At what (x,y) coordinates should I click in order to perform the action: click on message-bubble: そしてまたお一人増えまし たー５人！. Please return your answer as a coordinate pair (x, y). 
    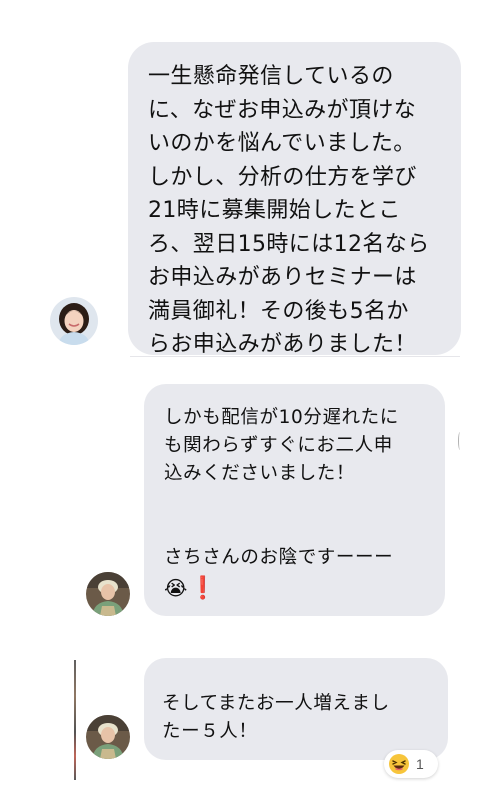
    Looking at the image, I should click on (296, 709).